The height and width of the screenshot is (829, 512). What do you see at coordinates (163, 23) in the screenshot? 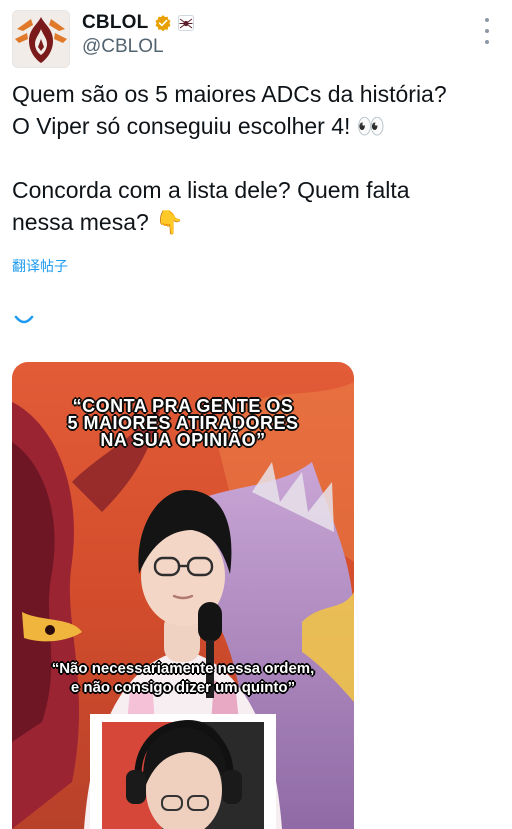
I see `gold-verified-badge-icon` at bounding box center [163, 23].